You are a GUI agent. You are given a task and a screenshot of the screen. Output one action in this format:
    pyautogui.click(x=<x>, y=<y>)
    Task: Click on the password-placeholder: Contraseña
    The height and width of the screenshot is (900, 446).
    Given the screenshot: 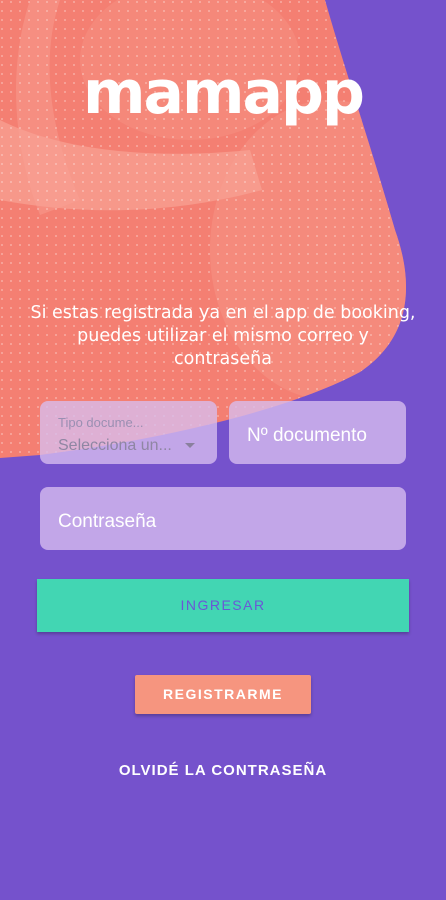 What is the action you would take?
    pyautogui.click(x=107, y=521)
    